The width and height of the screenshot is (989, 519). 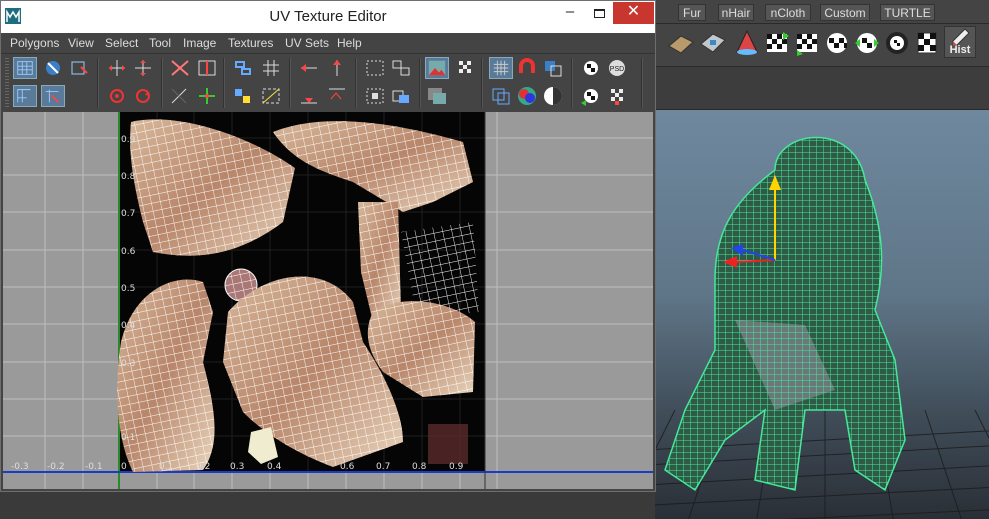 What do you see at coordinates (53, 96) in the screenshot?
I see `uv-tweak-icon` at bounding box center [53, 96].